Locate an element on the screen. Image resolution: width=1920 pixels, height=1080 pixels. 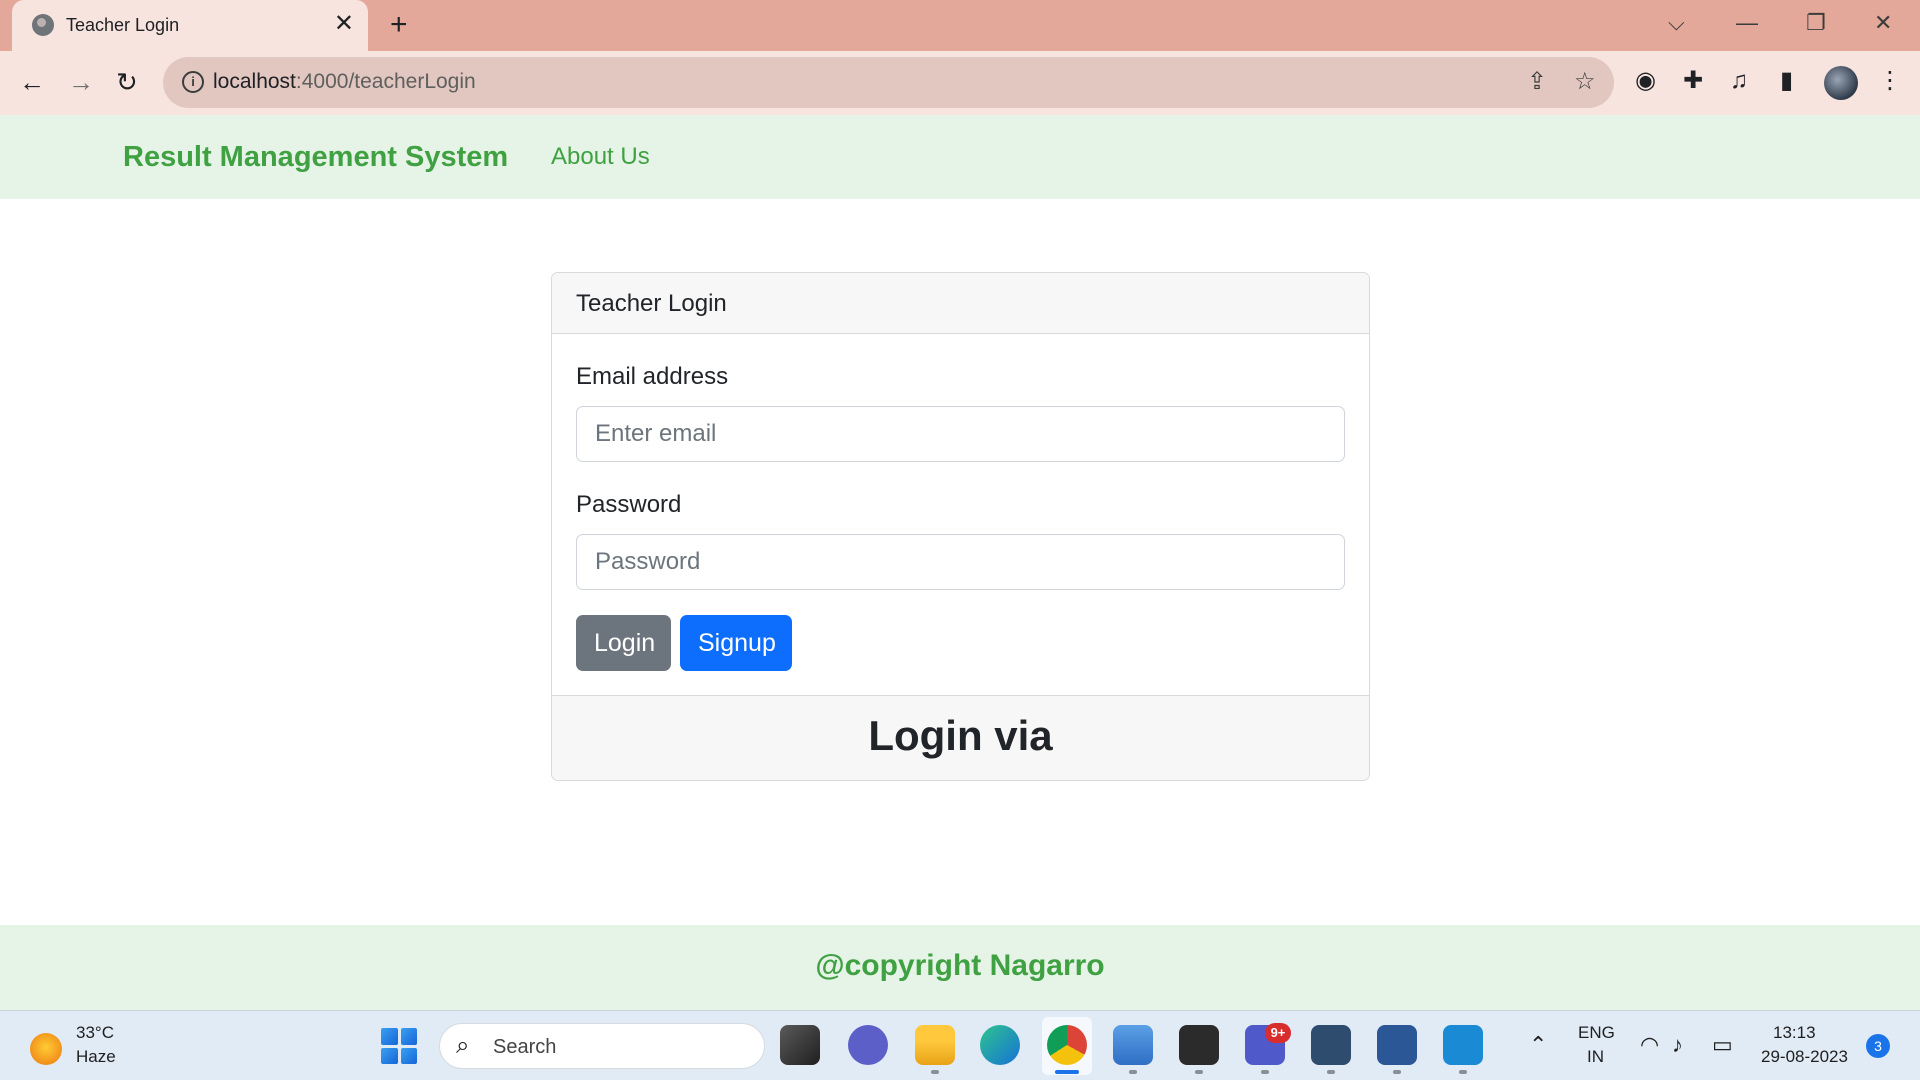
back-icon: ← is located at coordinates (32, 82).